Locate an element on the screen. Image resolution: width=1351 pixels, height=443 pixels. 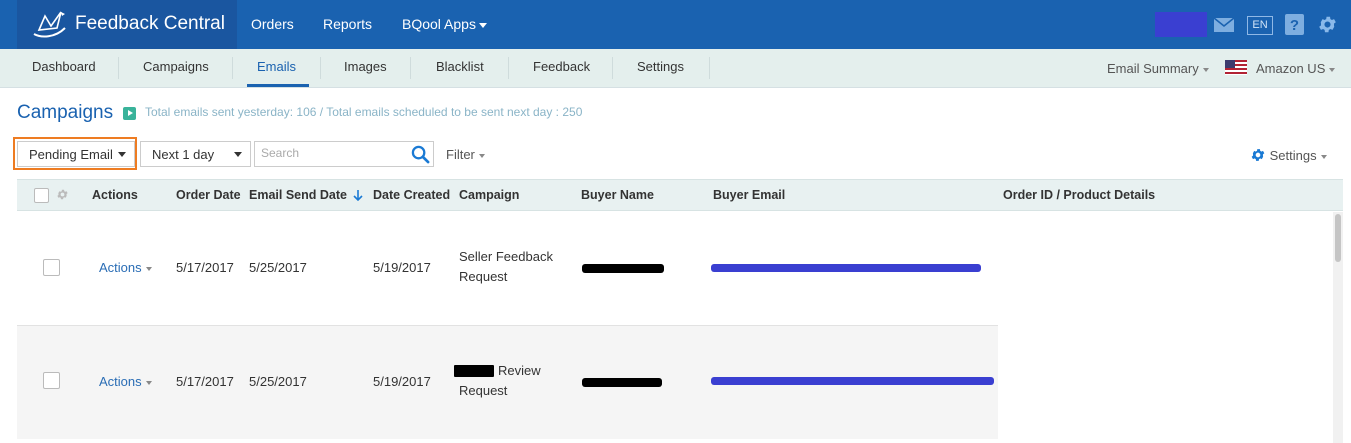
column-header-buyer-email: Buyer Email is located at coordinates (749, 195).